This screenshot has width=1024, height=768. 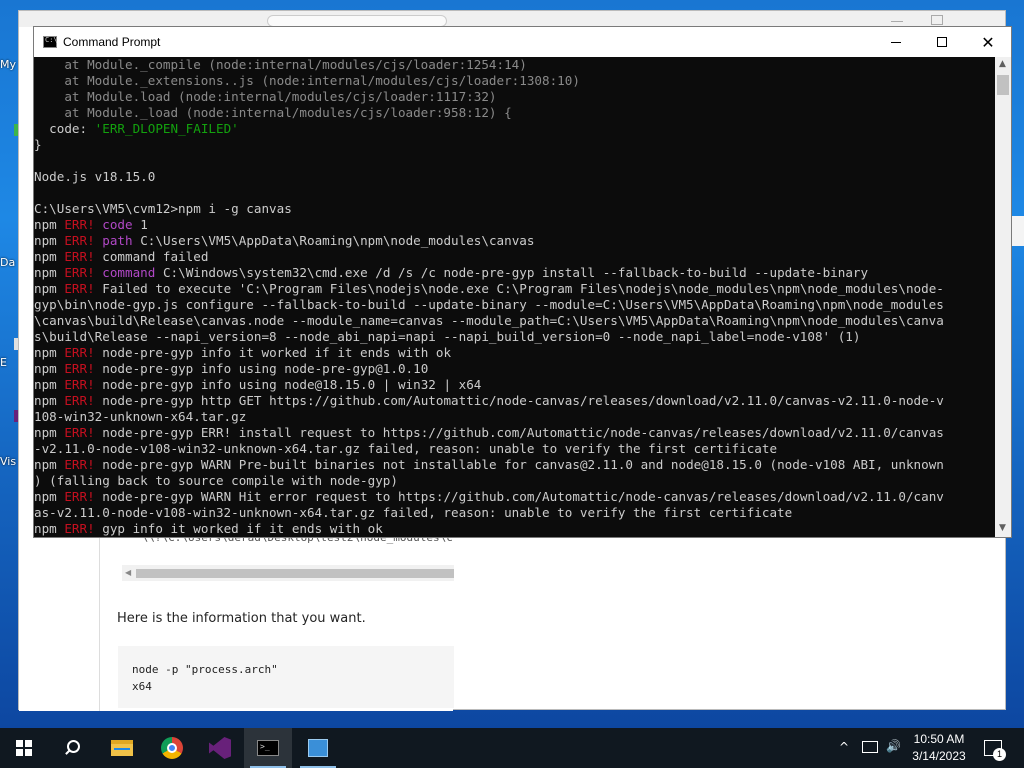 I want to click on browser-maximize-icon, so click(x=937, y=20).